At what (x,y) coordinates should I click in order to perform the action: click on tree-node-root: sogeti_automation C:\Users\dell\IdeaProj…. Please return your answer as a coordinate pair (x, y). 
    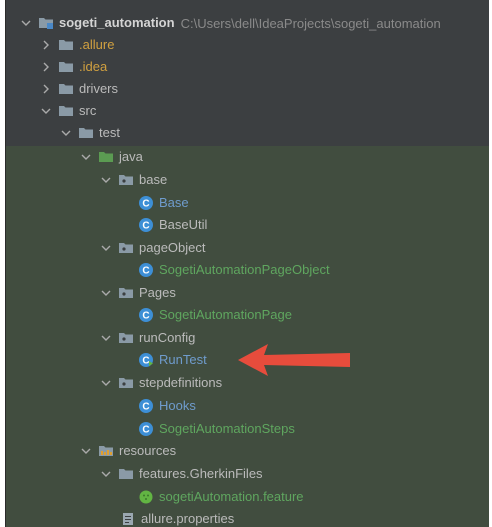
    Looking at the image, I should click on (247, 23).